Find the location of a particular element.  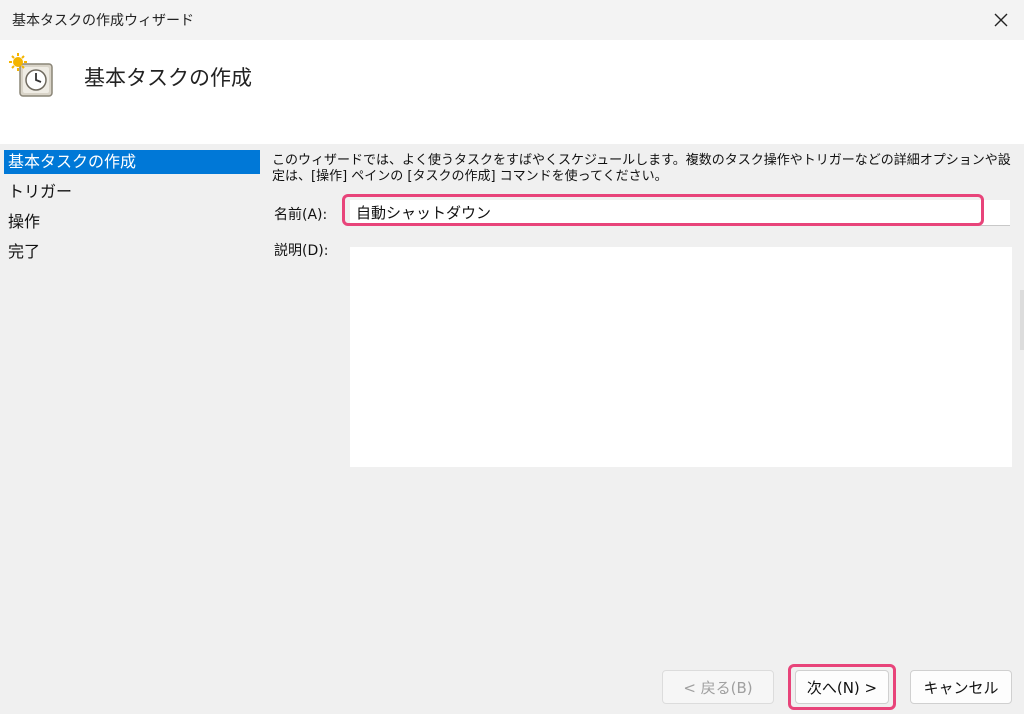

wizard-header: 基本タスクの作成 is located at coordinates (512, 92).